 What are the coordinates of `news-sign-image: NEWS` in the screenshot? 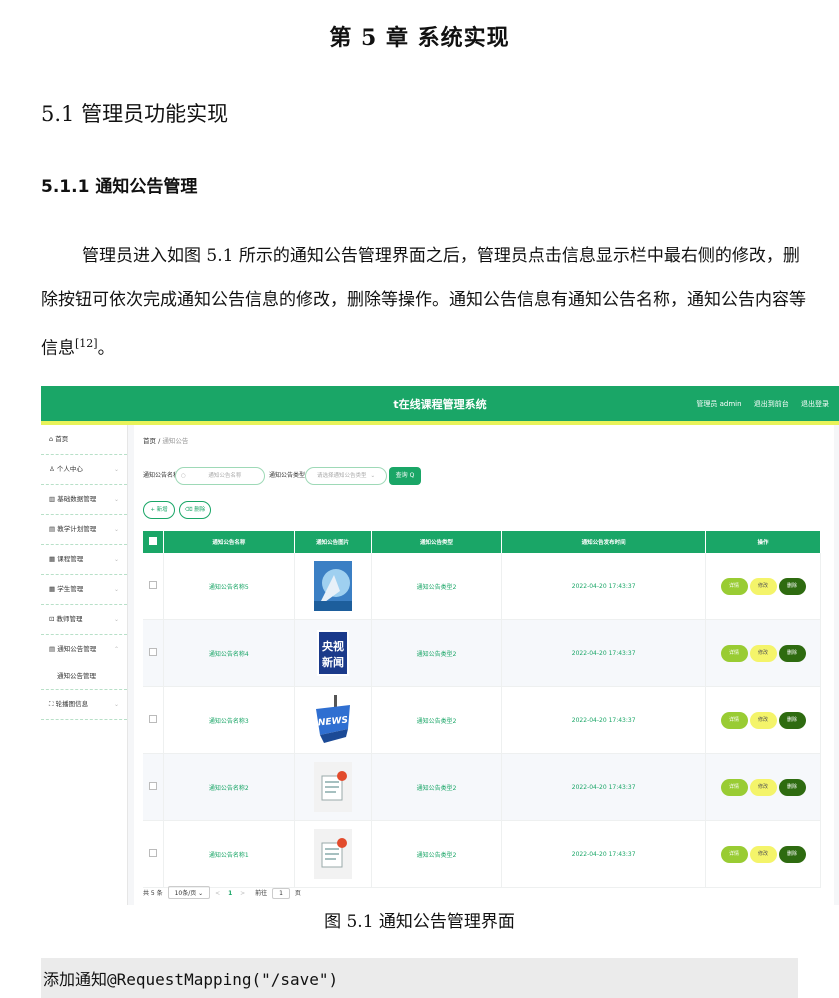 It's located at (332, 719).